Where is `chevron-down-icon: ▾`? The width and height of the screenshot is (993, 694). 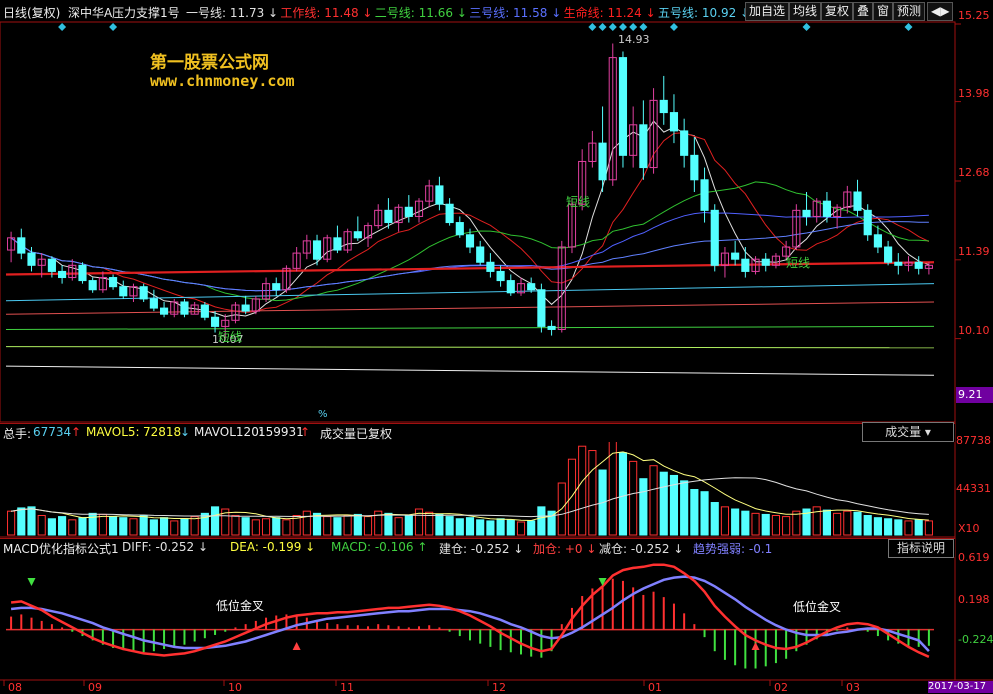
chevron-down-icon: ▾ is located at coordinates (927, 432).